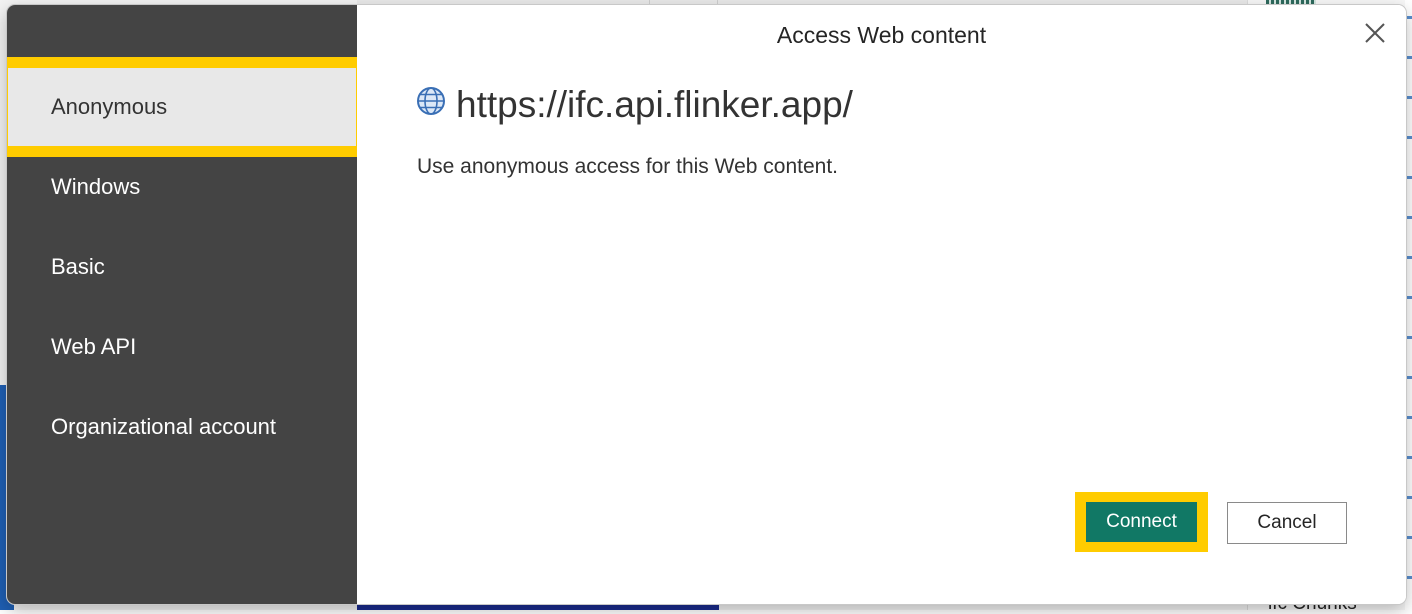  I want to click on auth-method-windows: Windows, so click(182, 187).